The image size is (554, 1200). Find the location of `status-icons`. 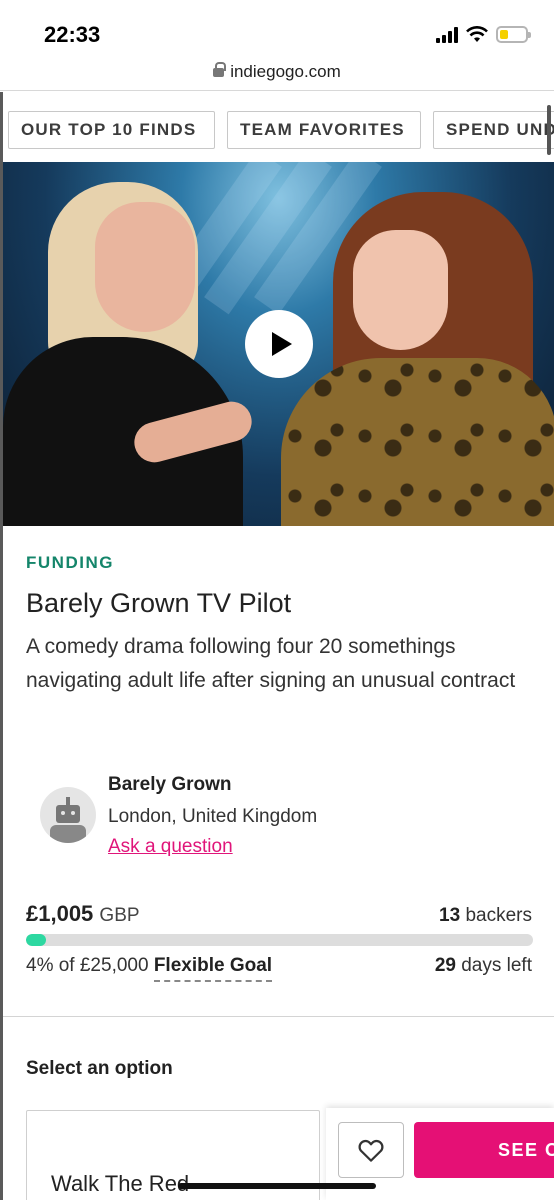

status-icons is located at coordinates (483, 34).